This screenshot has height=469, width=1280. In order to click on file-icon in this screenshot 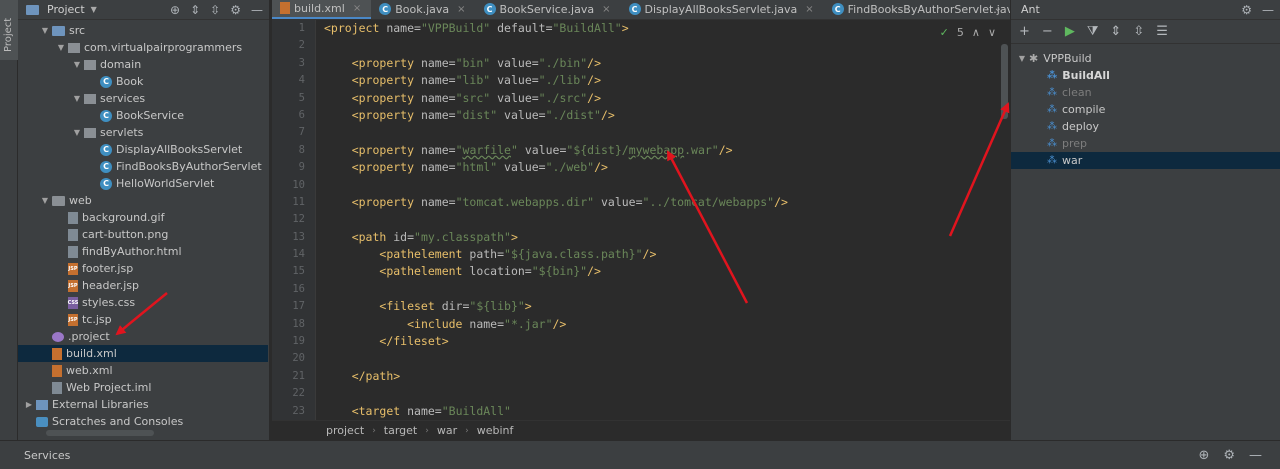, I will do `click(57, 387)`.